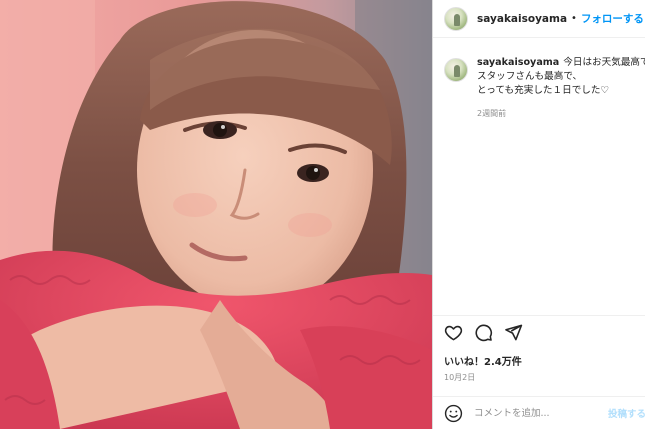 This screenshot has width=645, height=429. Describe the element at coordinates (539, 315) in the screenshot. I see `divider` at that location.